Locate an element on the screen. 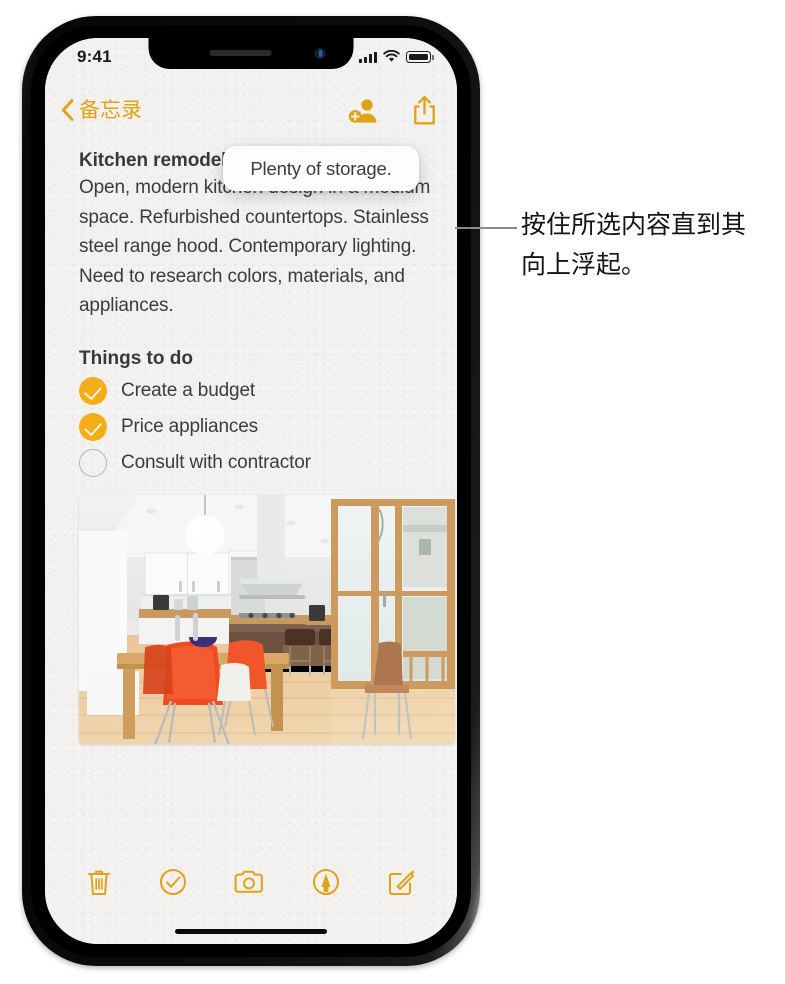 This screenshot has width=785, height=984. trash-icon is located at coordinates (99, 882).